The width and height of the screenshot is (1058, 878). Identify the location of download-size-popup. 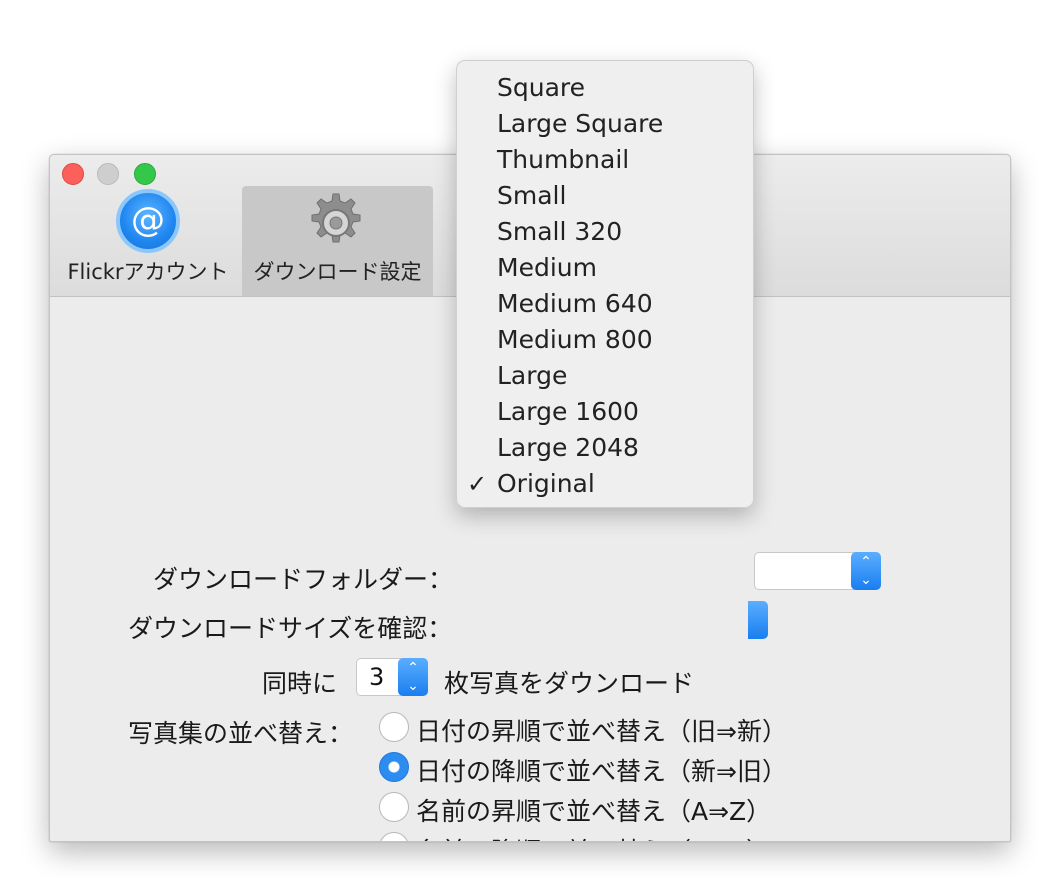
(758, 620).